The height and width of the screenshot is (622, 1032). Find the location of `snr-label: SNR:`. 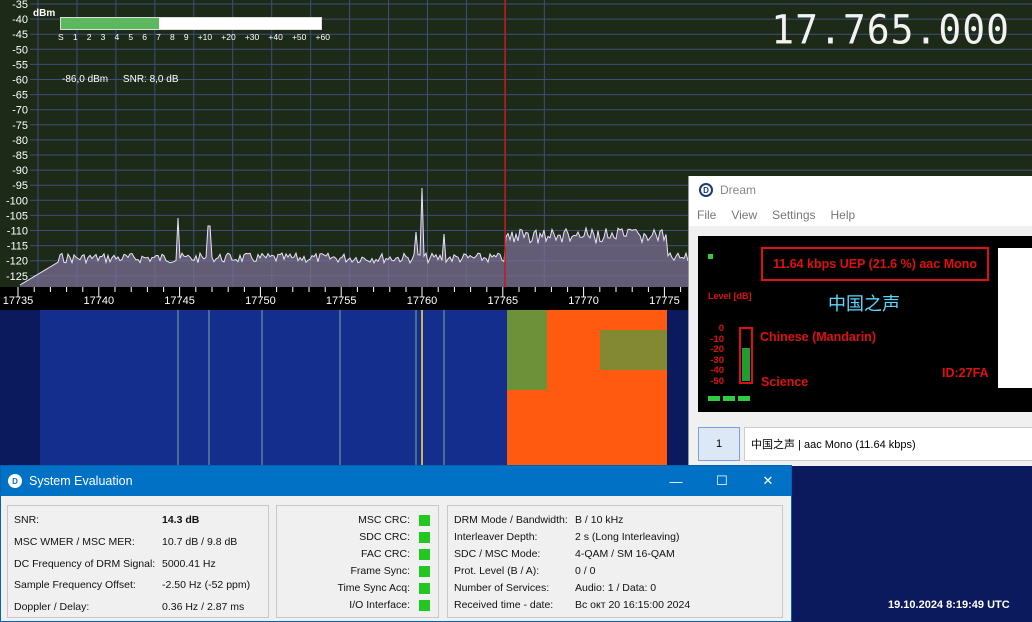

snr-label: SNR: is located at coordinates (27, 520).